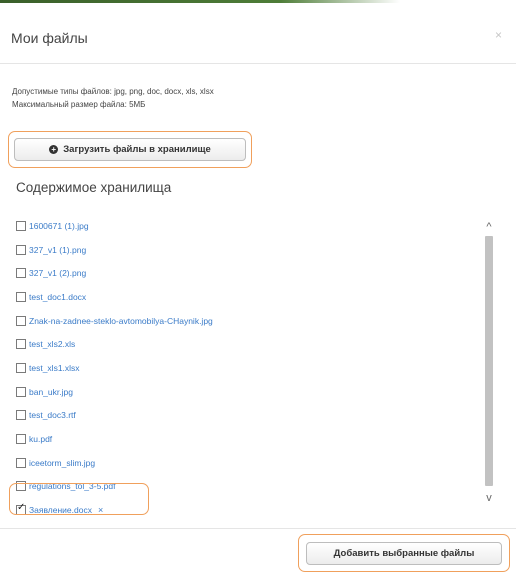  Describe the element at coordinates (57, 297) in the screenshot. I see `file-link: test_doc1.docx` at that location.